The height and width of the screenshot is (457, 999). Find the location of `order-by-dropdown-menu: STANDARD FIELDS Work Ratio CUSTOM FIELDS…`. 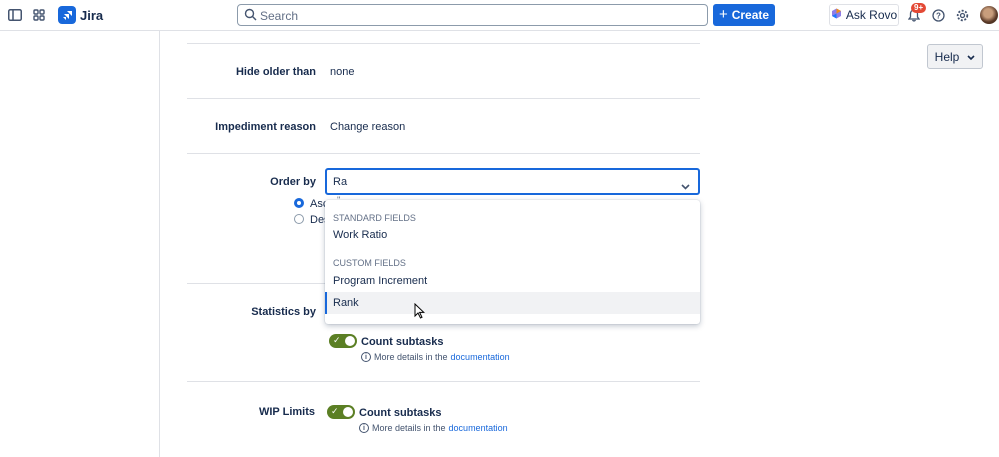

order-by-dropdown-menu: STANDARD FIELDS Work Ratio CUSTOM FIELDS… is located at coordinates (512, 262).